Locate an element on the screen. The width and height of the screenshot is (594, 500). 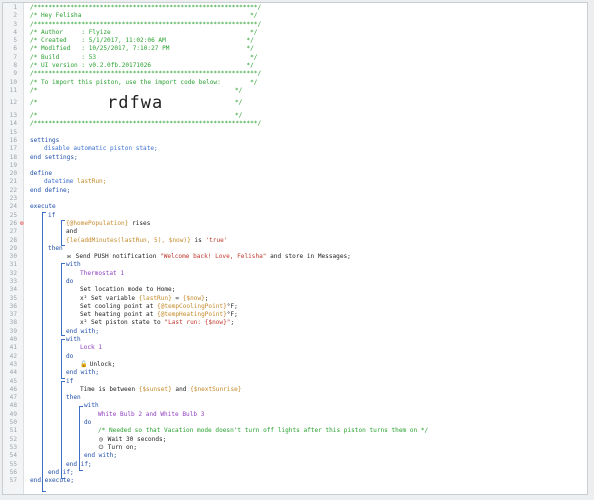
line-number: 35 is located at coordinates (13, 298).